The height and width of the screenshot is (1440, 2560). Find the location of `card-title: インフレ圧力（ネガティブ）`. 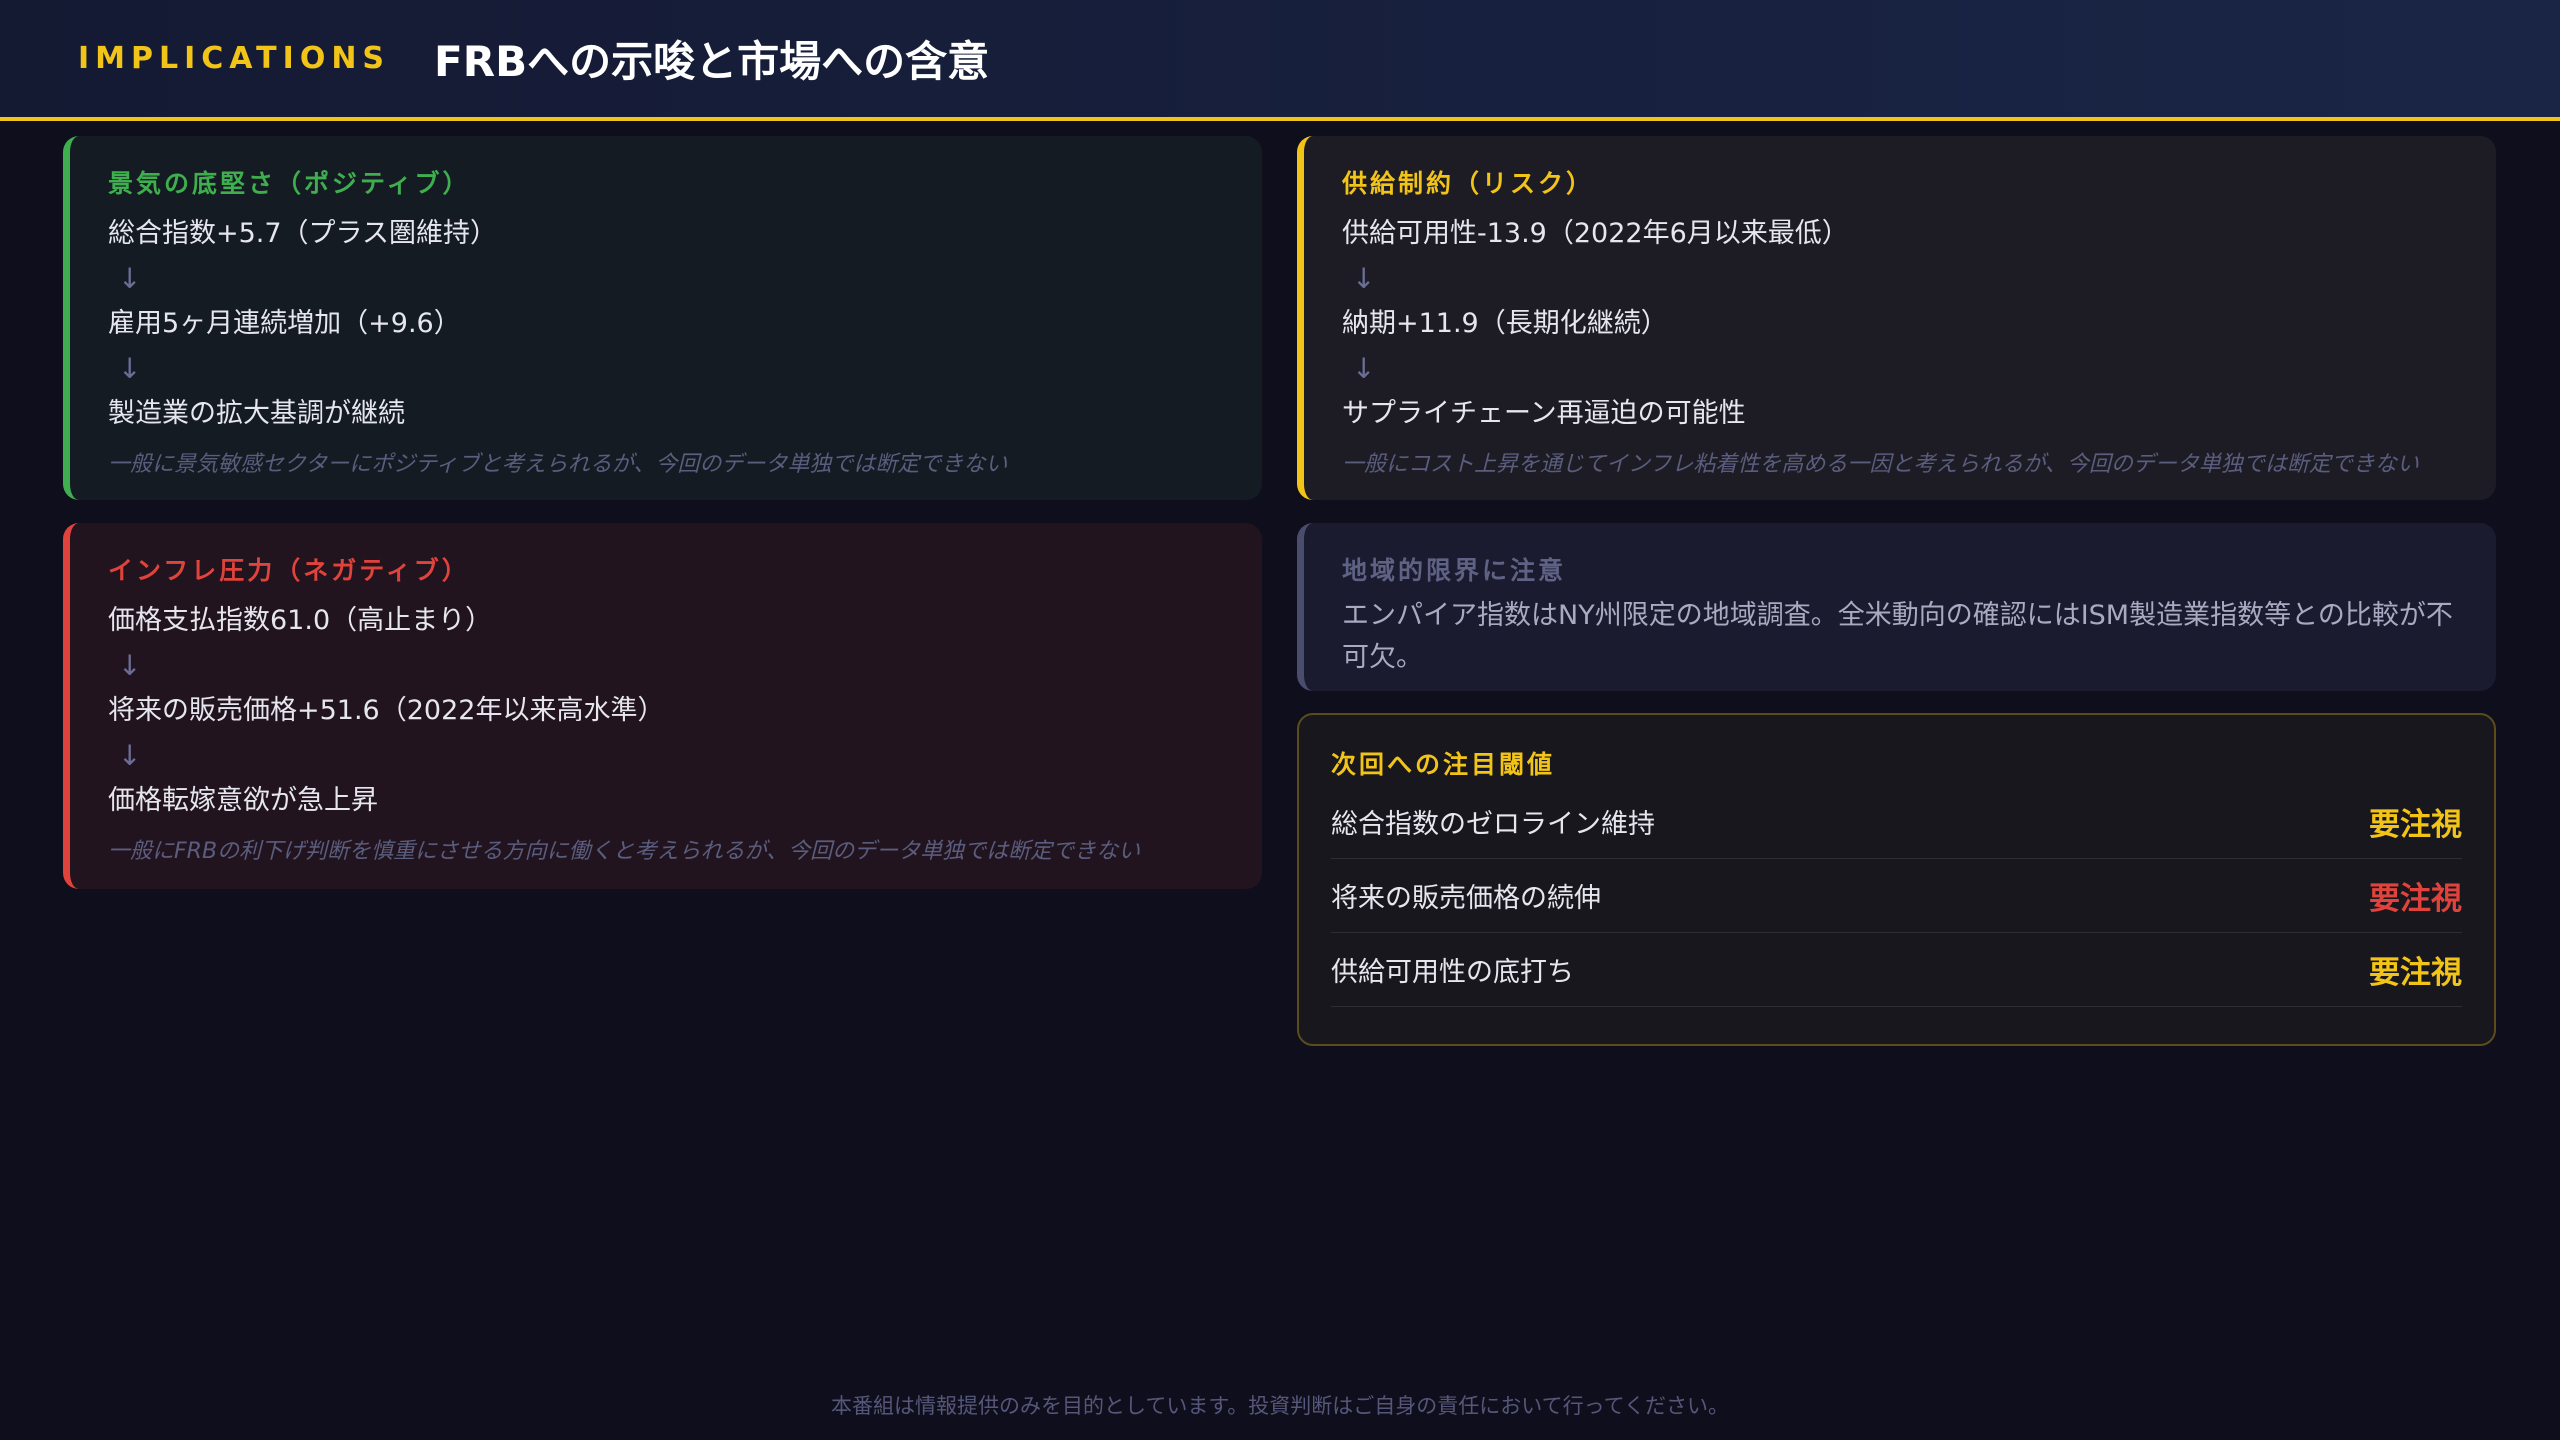

card-title: インフレ圧力（ネガティブ） is located at coordinates (289, 570).